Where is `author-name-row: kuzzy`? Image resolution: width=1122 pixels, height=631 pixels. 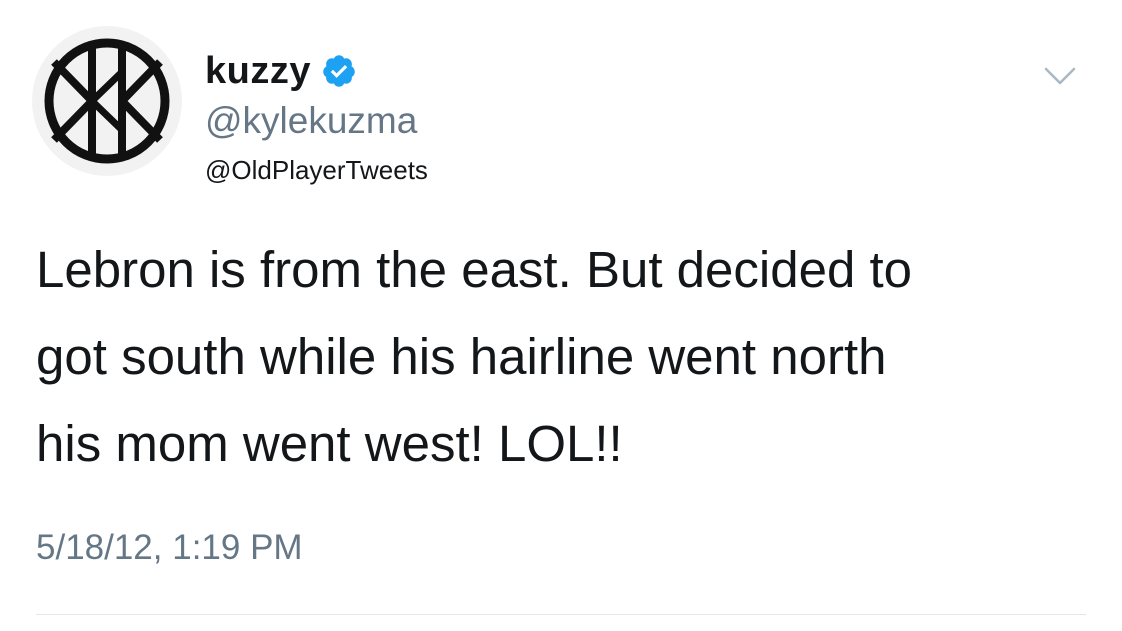 author-name-row: kuzzy is located at coordinates (281, 71).